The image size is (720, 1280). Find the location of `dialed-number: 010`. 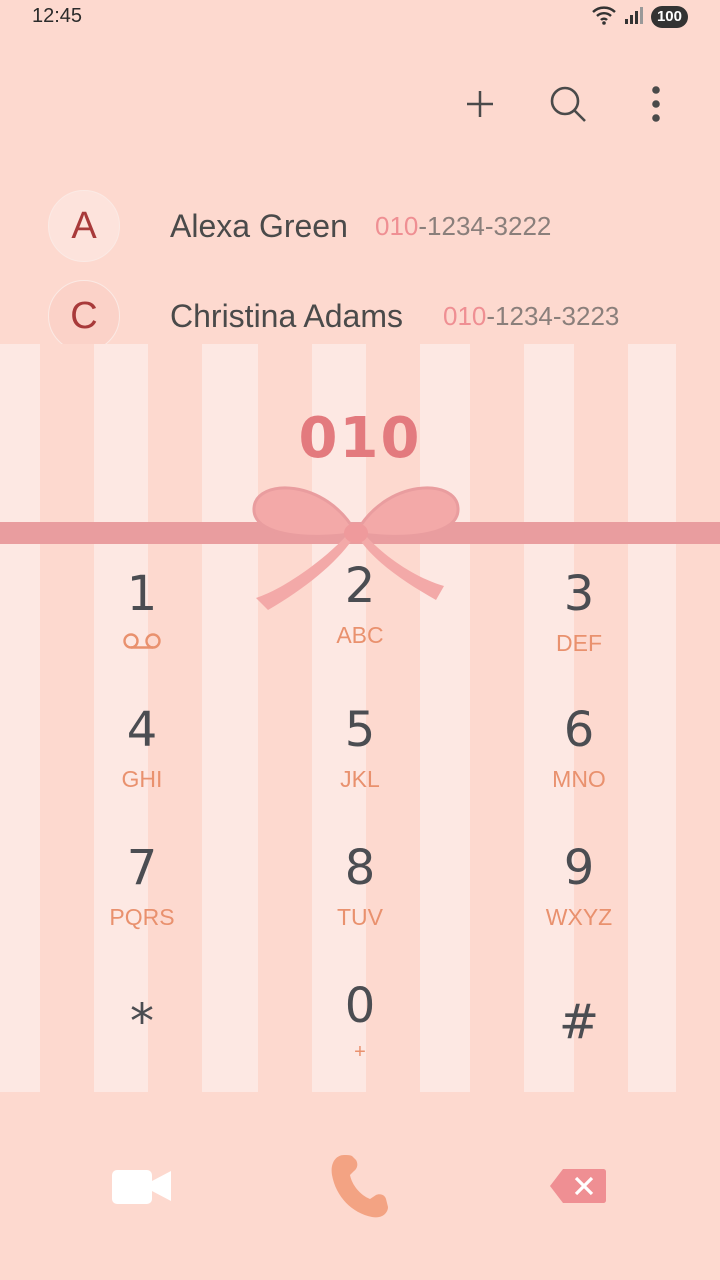

dialed-number: 010 is located at coordinates (360, 438).